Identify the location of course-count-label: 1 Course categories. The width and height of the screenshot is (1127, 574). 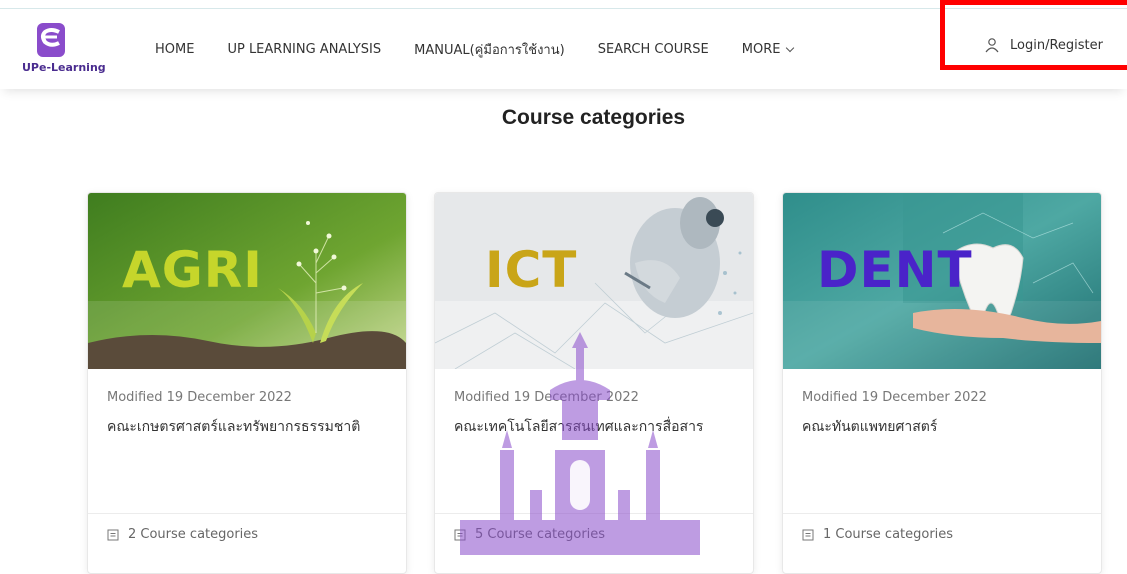
(888, 534).